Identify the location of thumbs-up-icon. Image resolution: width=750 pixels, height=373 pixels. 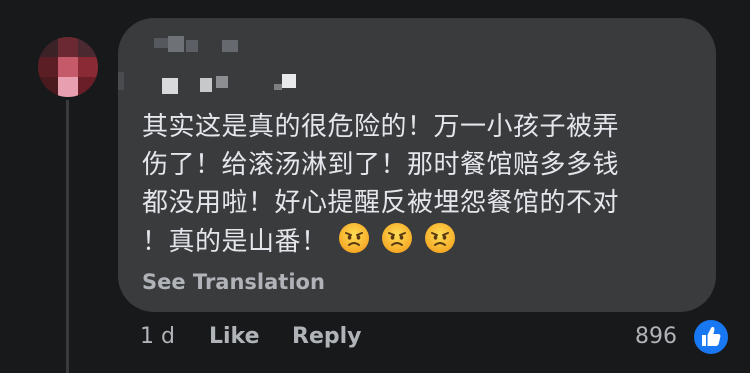
(711, 337).